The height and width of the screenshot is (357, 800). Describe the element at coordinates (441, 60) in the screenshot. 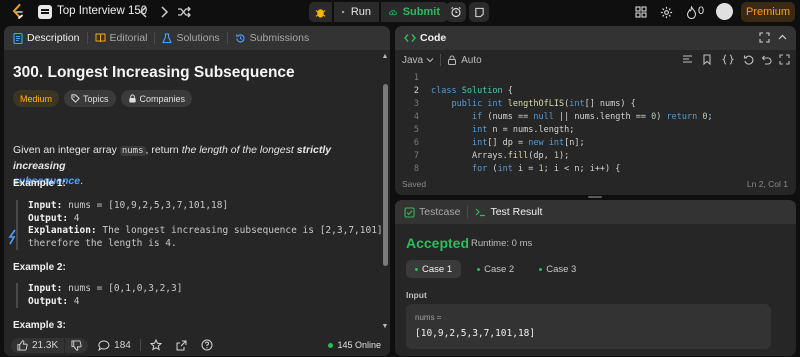

I see `toolbar-divider` at that location.